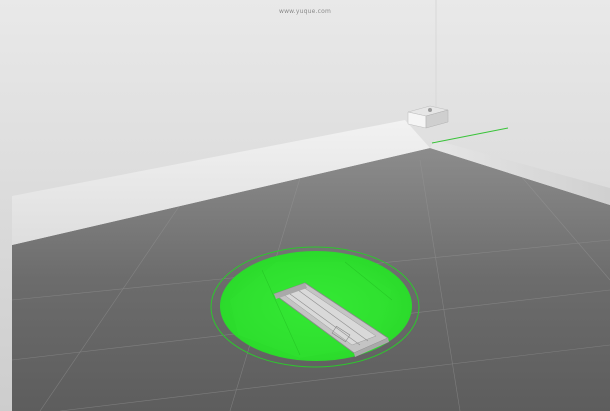 This screenshot has height=411, width=610. Describe the element at coordinates (305, 11) in the screenshot. I see `watermark-text: www.yuque.com` at that location.